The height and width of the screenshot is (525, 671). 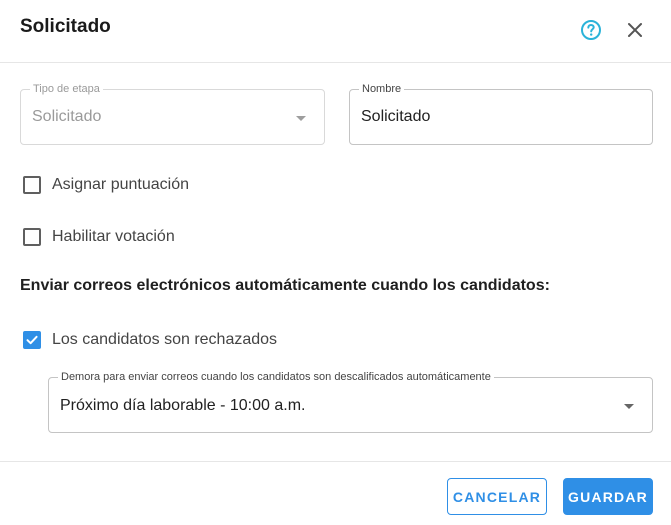 I want to click on enable-voting-label: Habilitar votación, so click(x=113, y=236).